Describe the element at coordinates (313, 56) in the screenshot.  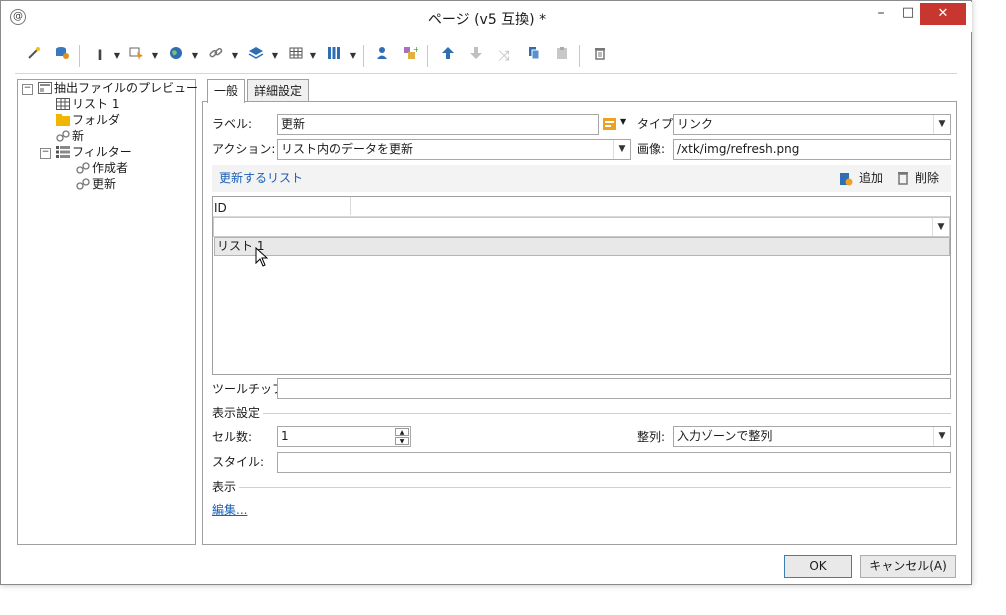
I see `table-dropdown-arrow: ▼` at that location.